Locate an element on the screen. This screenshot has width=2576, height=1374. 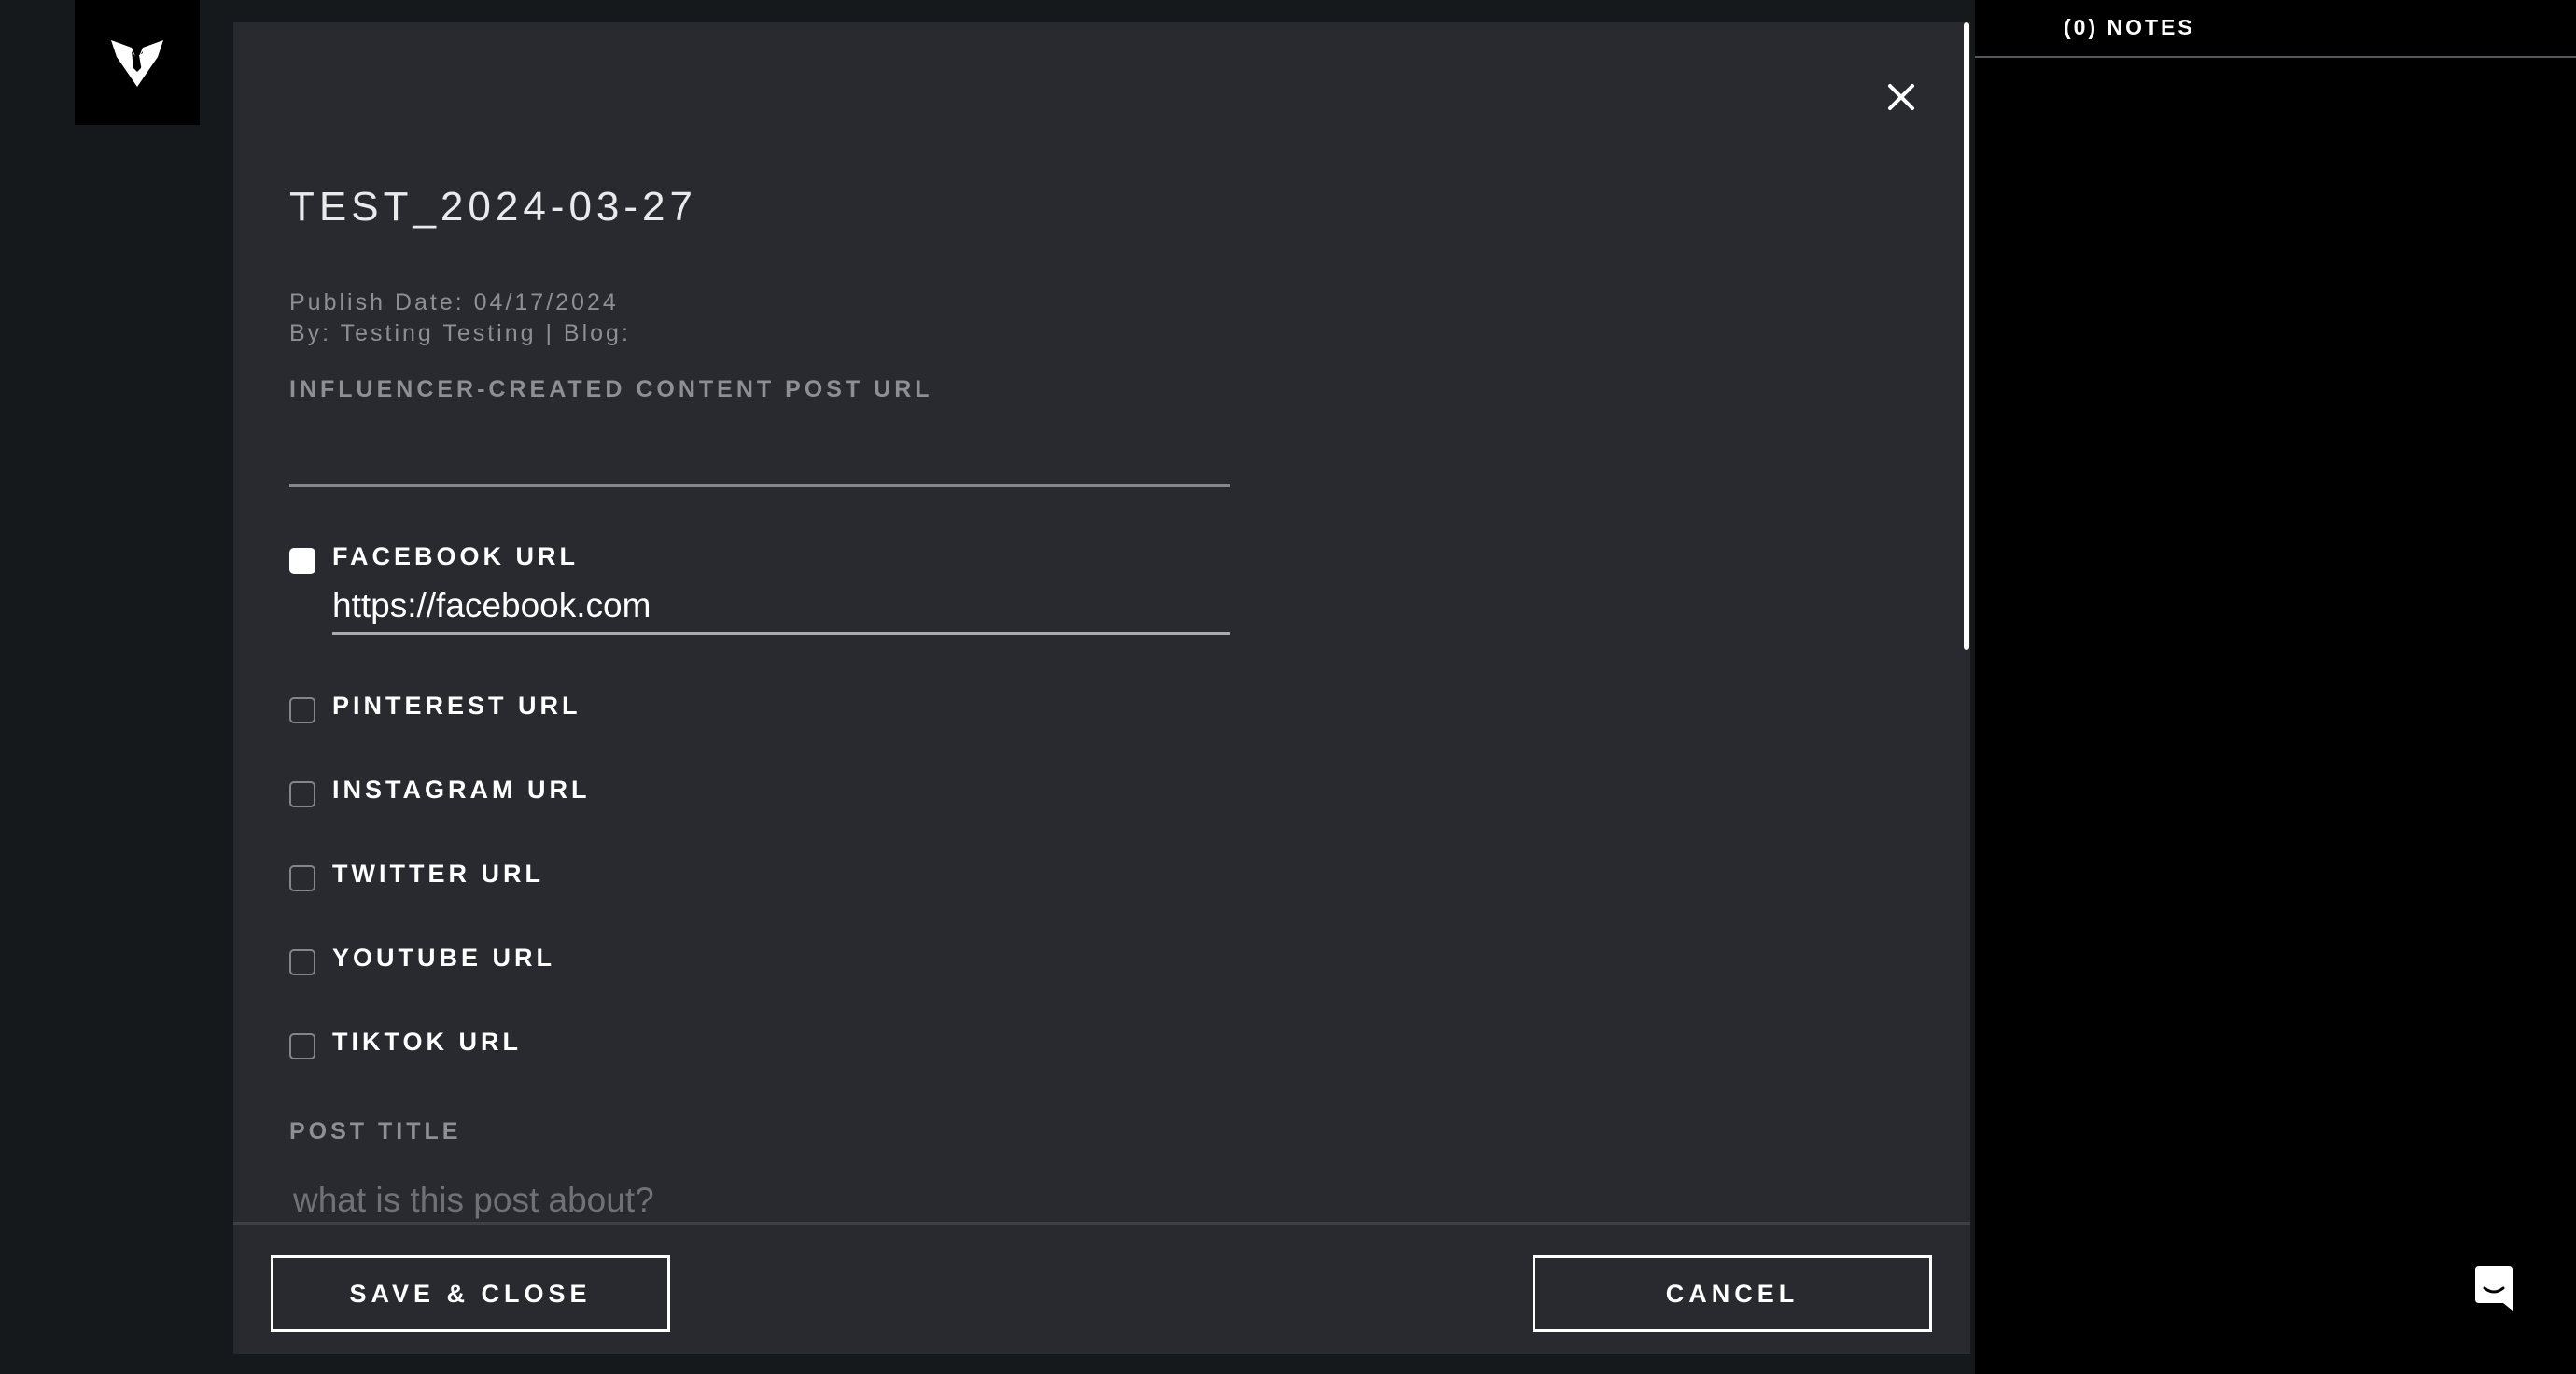
facebook-url-label: FACEBOOK URL is located at coordinates (455, 556).